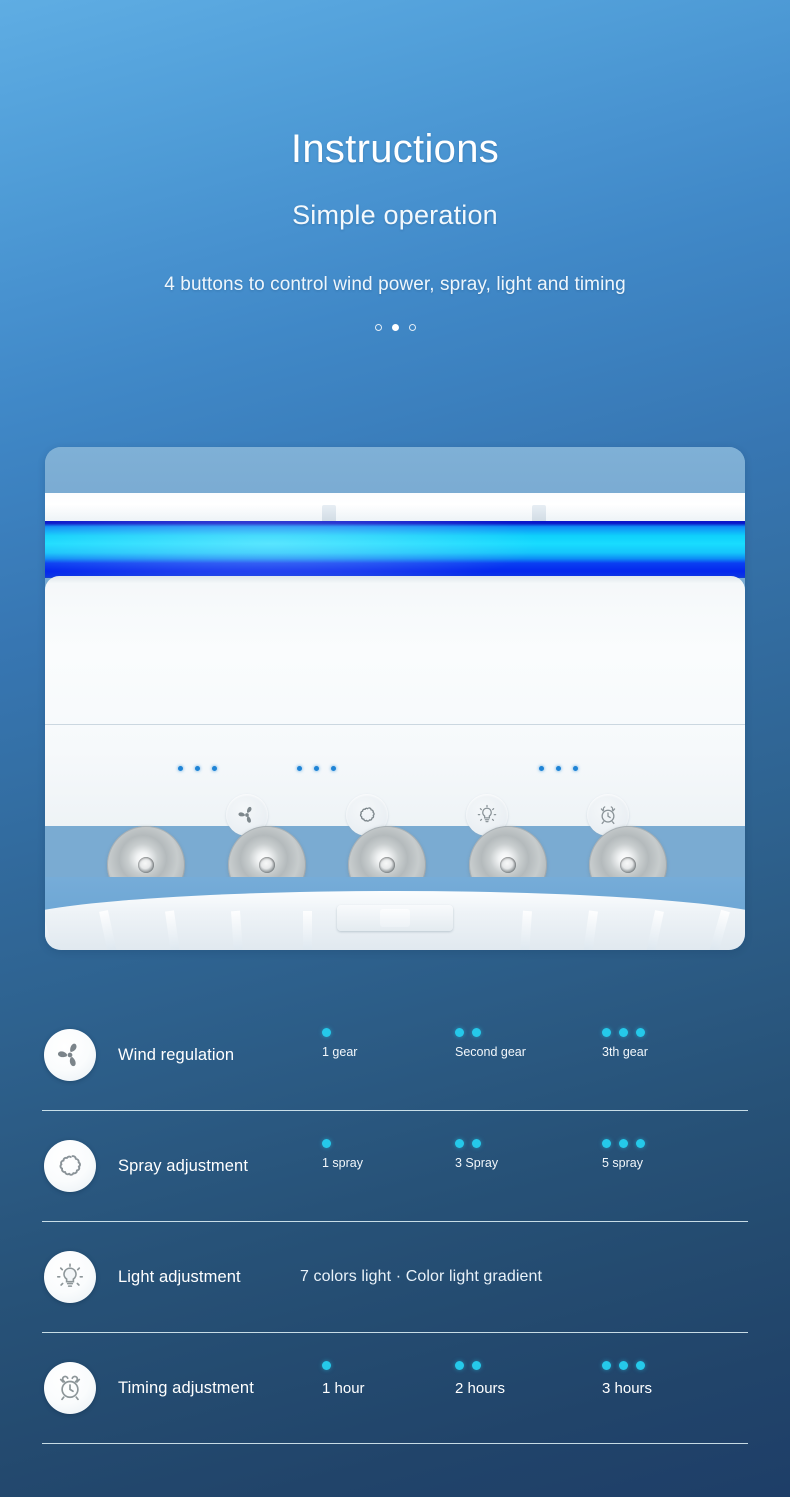  What do you see at coordinates (622, 1162) in the screenshot?
I see `level-label: 5 spray` at bounding box center [622, 1162].